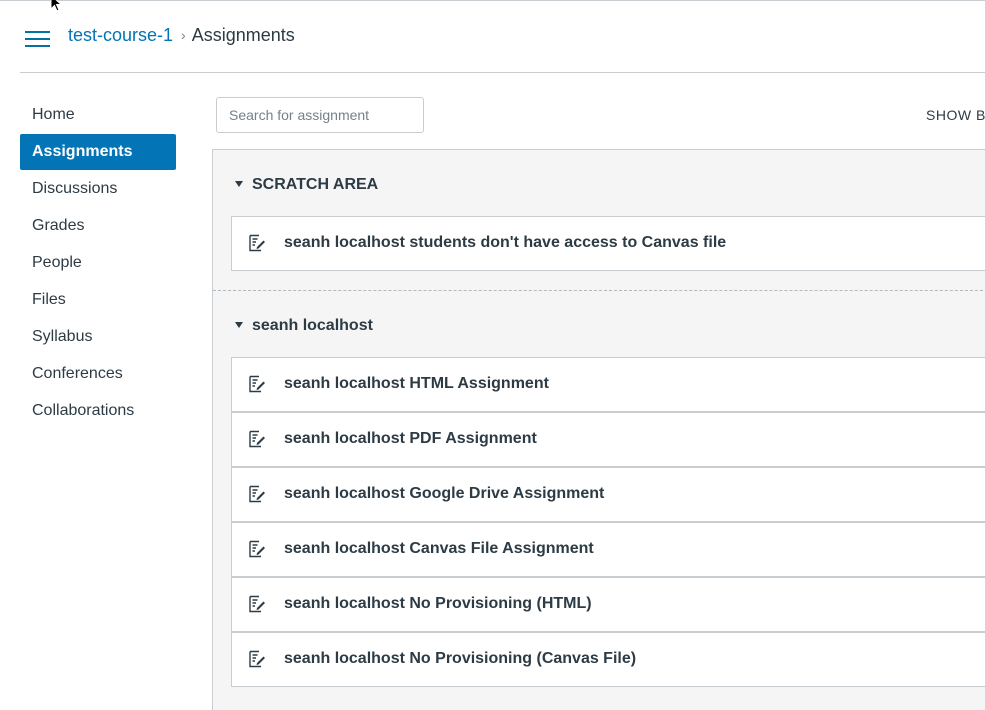  I want to click on breadcrumb-current: Assignments, so click(243, 35).